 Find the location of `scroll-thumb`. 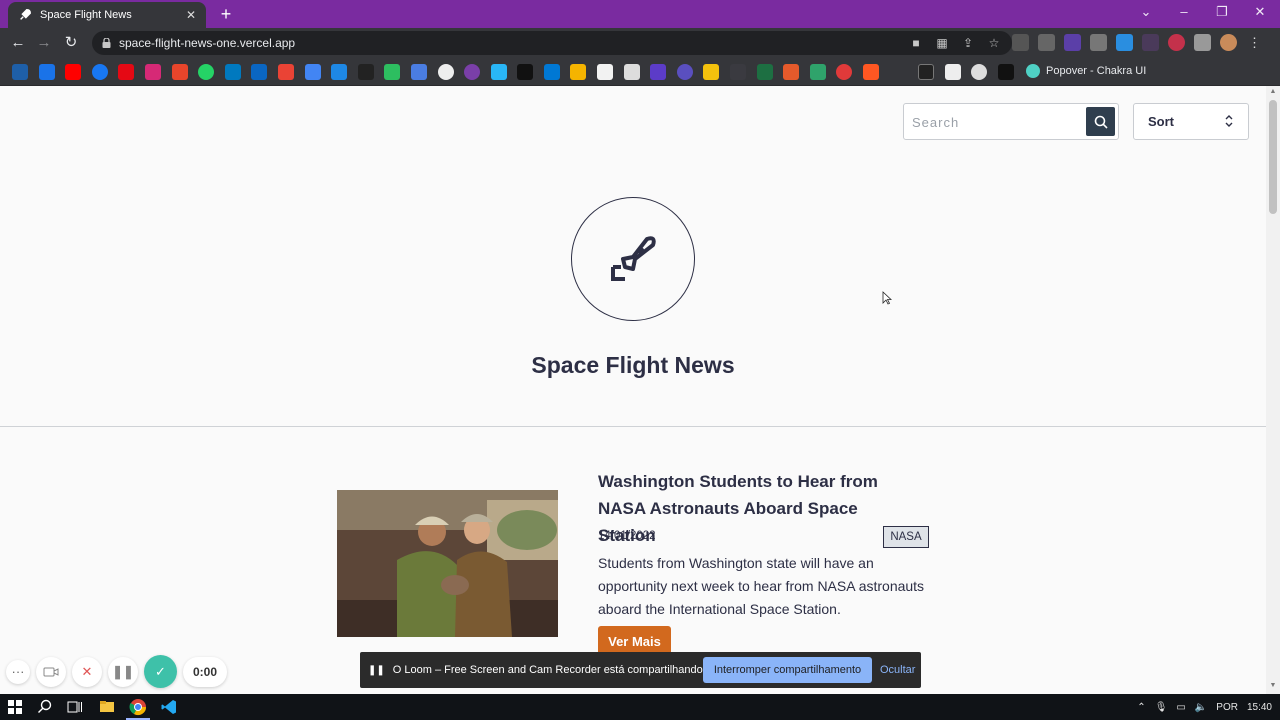

scroll-thumb is located at coordinates (1273, 157).